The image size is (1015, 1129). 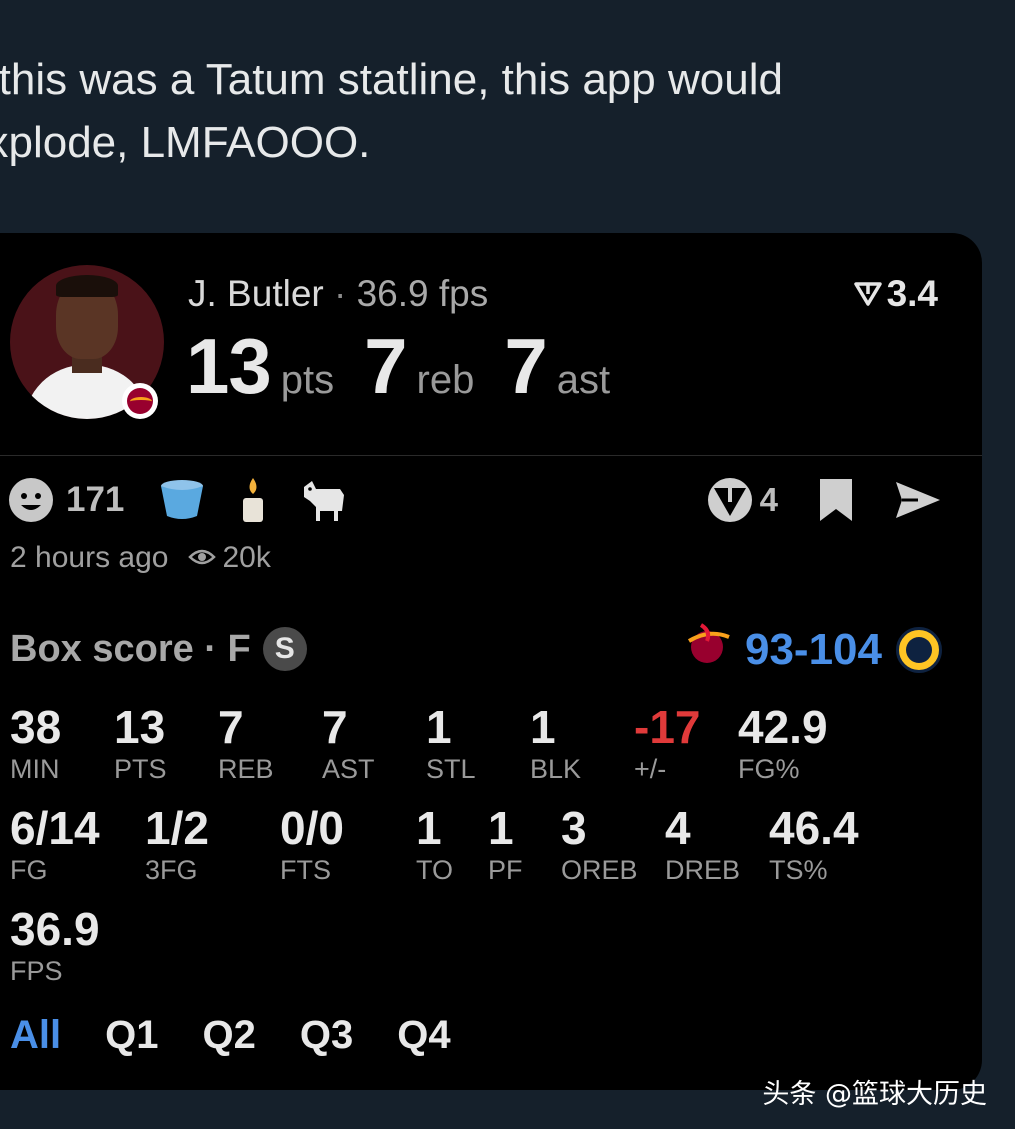 What do you see at coordinates (874, 1094) in the screenshot?
I see `watermark: 头条 @篮球大历史` at bounding box center [874, 1094].